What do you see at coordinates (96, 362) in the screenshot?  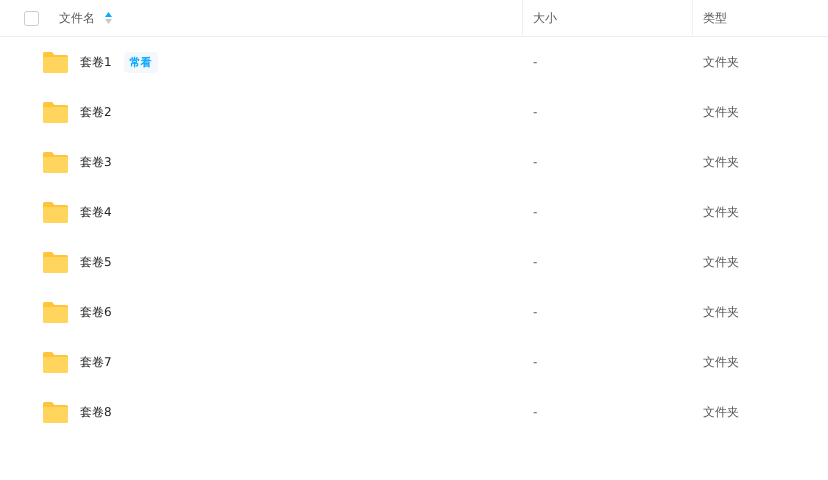 I see `file-name: 套卷7` at bounding box center [96, 362].